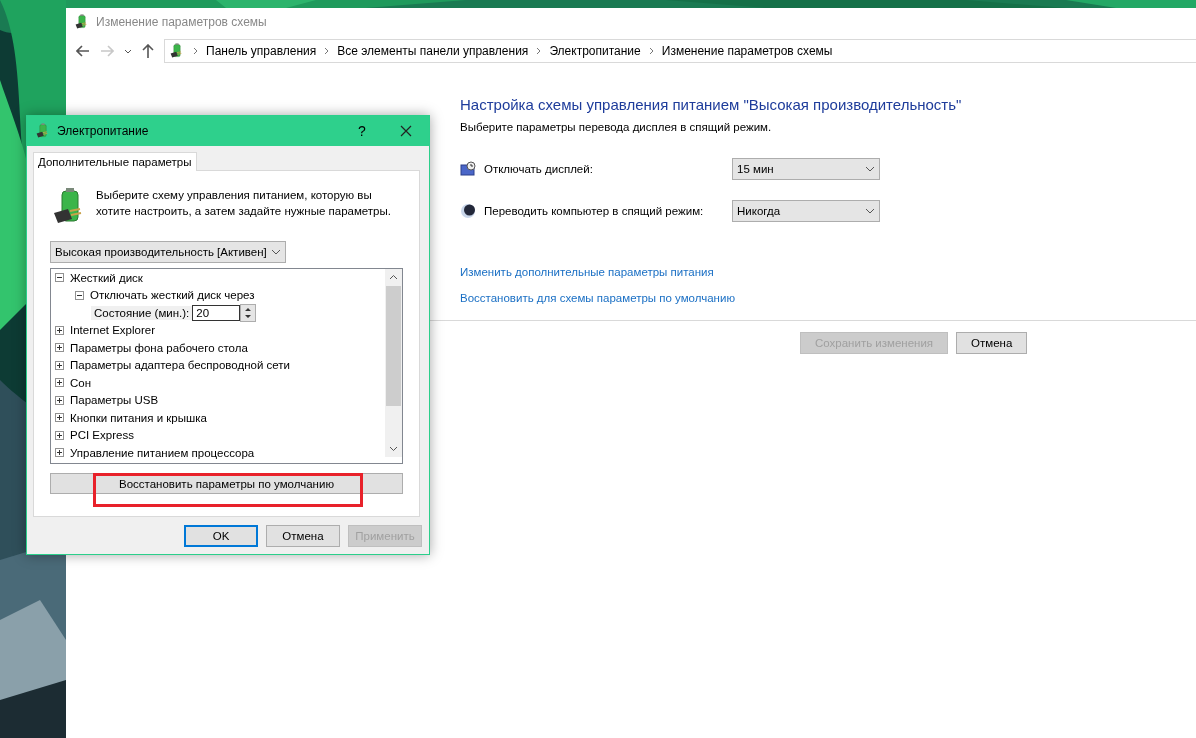 The height and width of the screenshot is (738, 1196). What do you see at coordinates (806, 169) in the screenshot?
I see `dropdown: 15 мин` at bounding box center [806, 169].